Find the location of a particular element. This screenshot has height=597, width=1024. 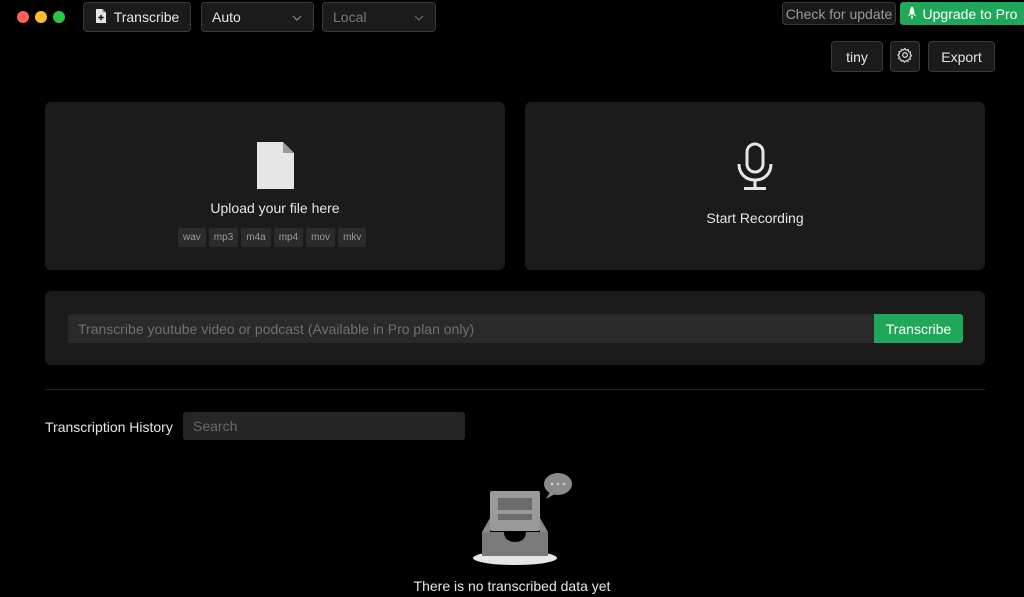

check-update-label: Check for update is located at coordinates (839, 13).